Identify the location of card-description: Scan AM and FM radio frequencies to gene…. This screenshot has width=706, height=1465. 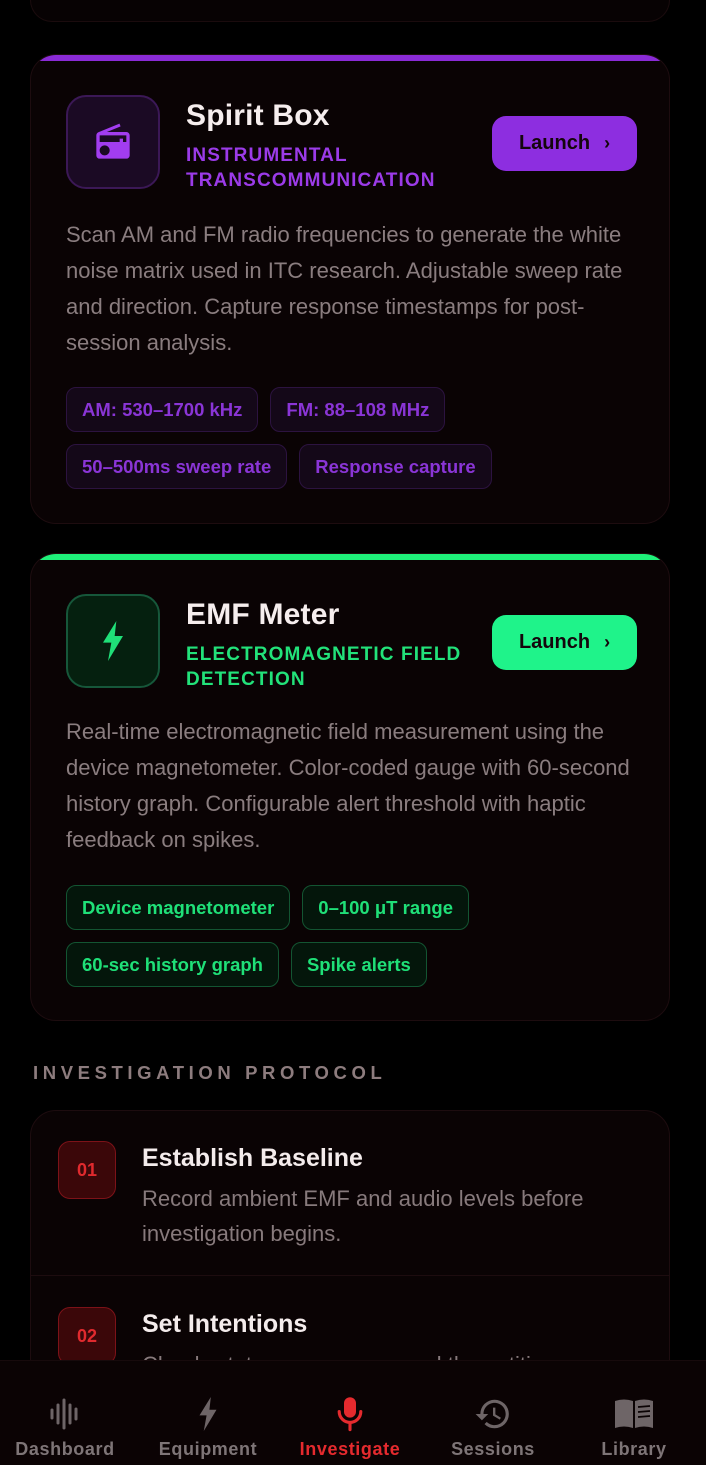
(344, 288).